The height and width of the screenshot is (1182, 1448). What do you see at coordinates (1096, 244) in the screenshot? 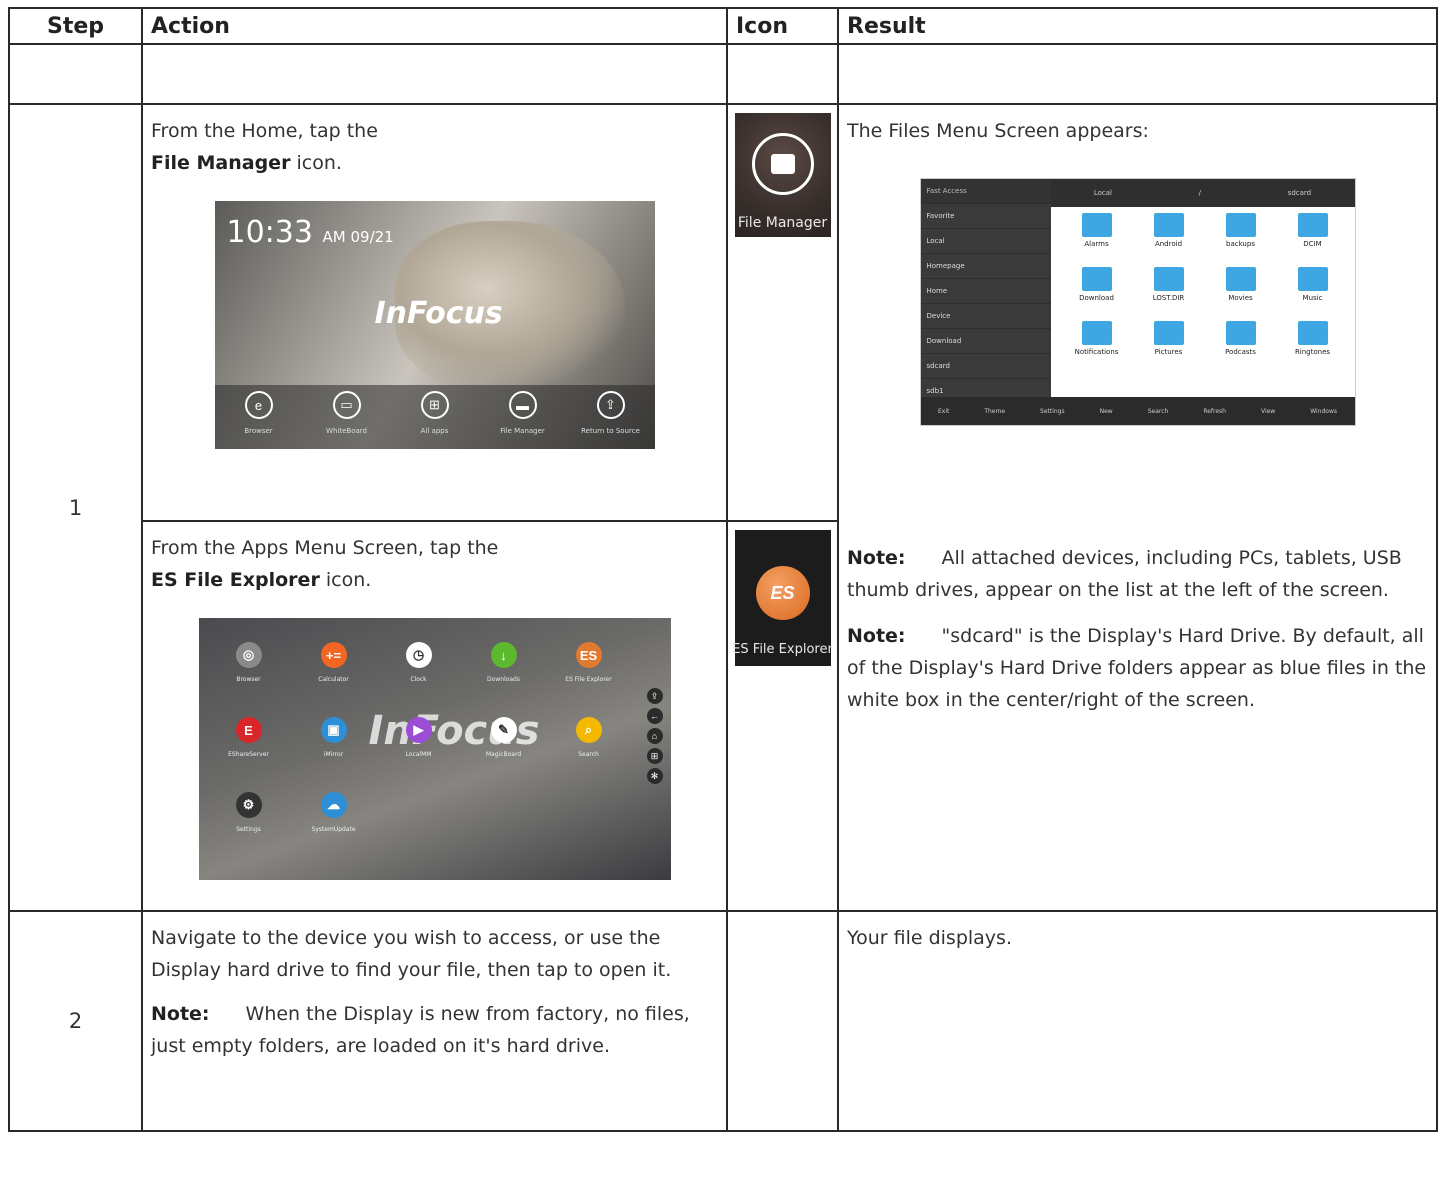
I see `folder-label: Alarms` at bounding box center [1096, 244].